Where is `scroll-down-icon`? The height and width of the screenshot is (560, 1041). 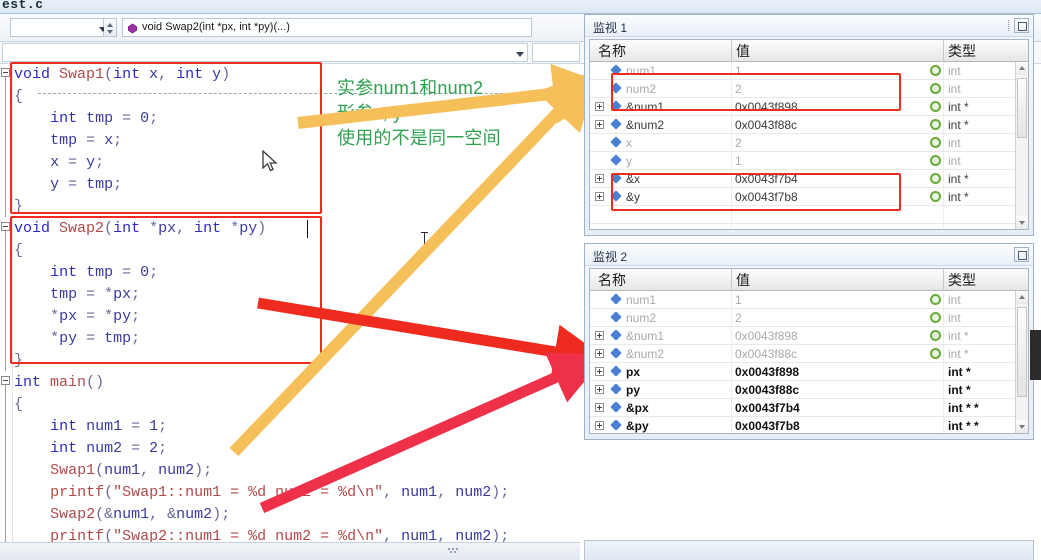
scroll-down-icon is located at coordinates (1022, 222).